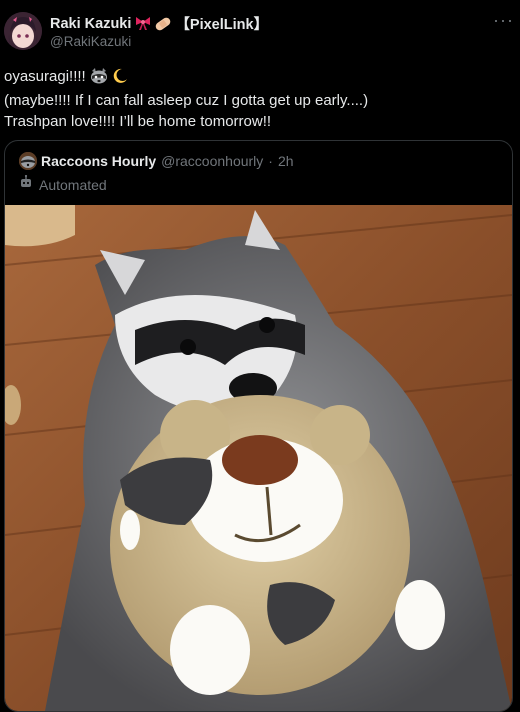 The height and width of the screenshot is (712, 520). Describe the element at coordinates (143, 24) in the screenshot. I see `ribbon-emoji-icon` at that location.